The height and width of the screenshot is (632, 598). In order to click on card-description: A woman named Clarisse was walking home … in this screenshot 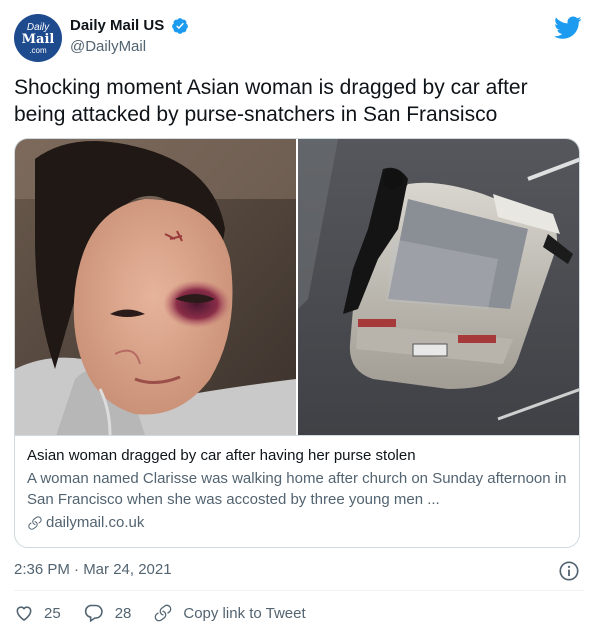, I will do `click(297, 489)`.